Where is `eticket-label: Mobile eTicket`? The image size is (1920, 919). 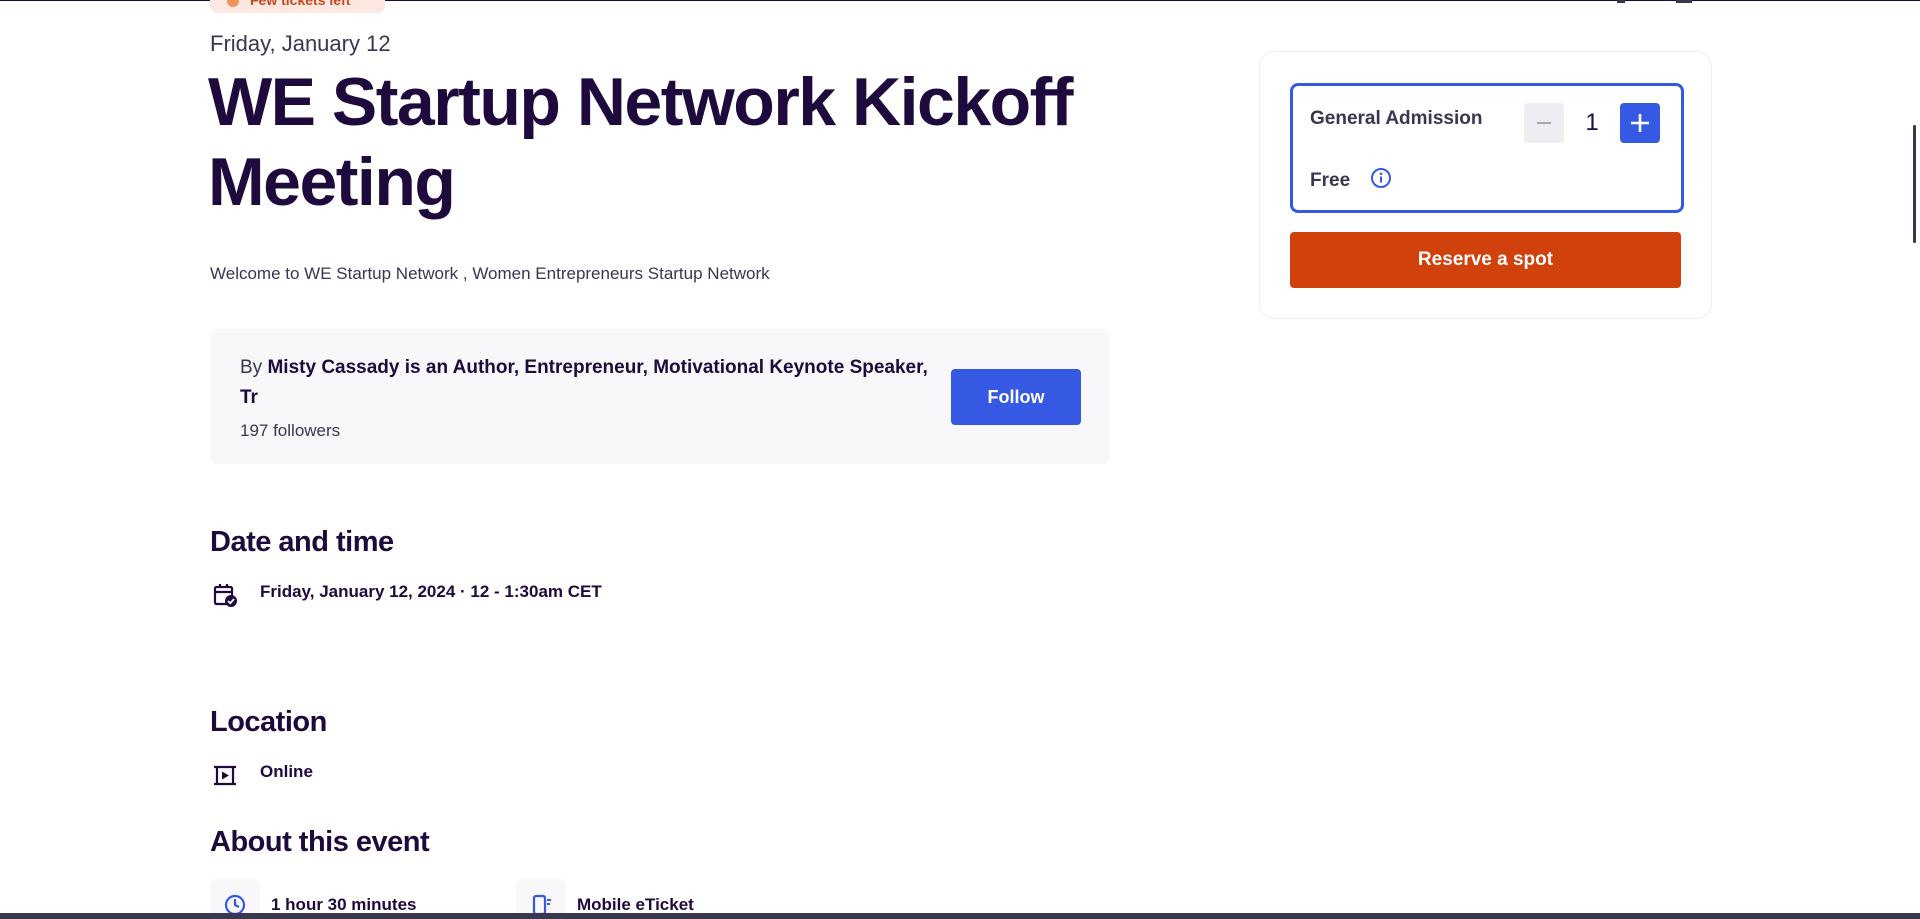
eticket-label: Mobile eTicket is located at coordinates (635, 904).